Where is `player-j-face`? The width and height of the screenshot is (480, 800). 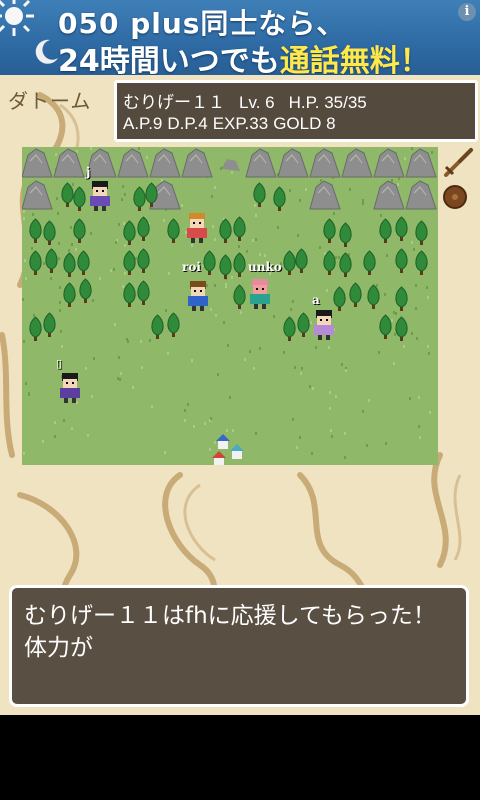
player-j-face is located at coordinates (100, 191).